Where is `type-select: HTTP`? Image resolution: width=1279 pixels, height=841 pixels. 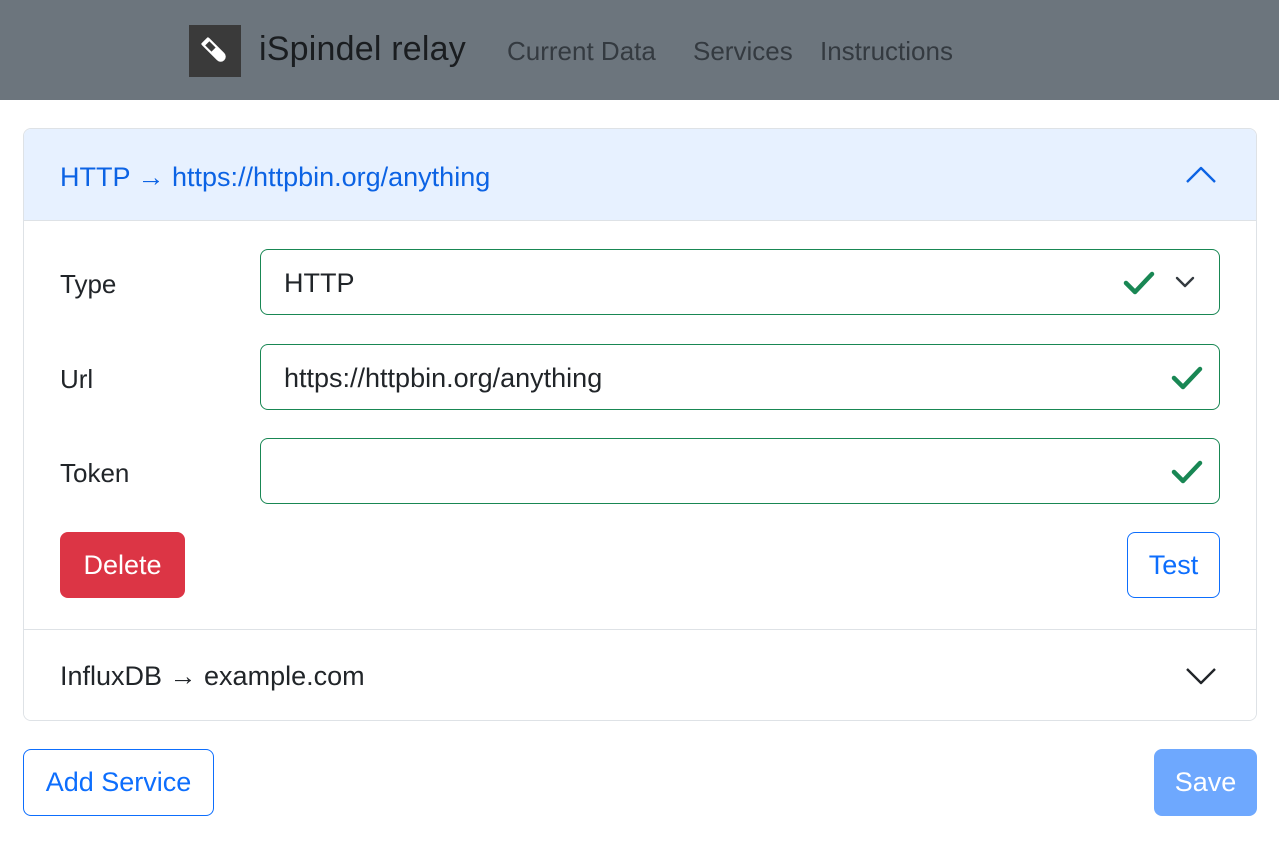 type-select: HTTP is located at coordinates (740, 282).